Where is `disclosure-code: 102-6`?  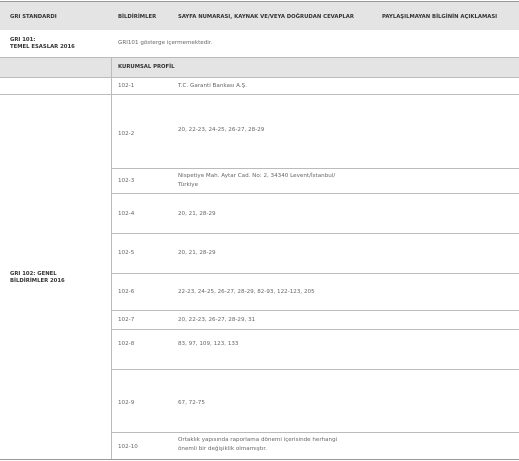 disclosure-code: 102-6 is located at coordinates (126, 292).